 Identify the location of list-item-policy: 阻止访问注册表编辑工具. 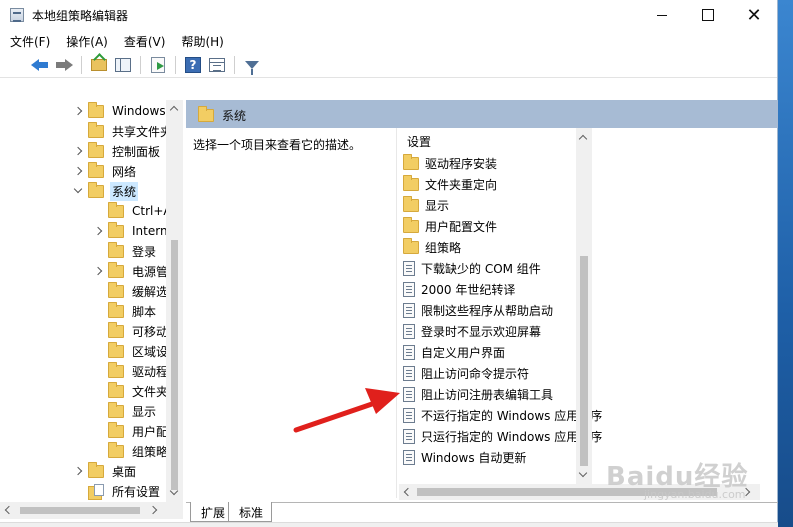
(478, 394).